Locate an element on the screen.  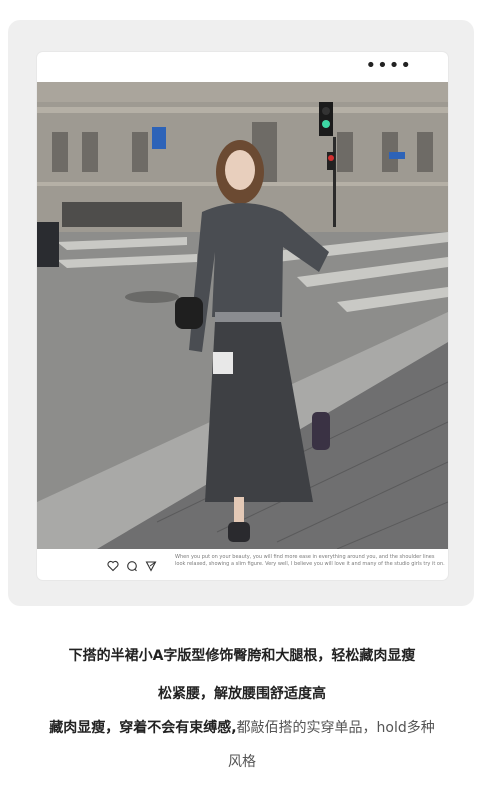
more-options-button: •••• is located at coordinates (389, 66).